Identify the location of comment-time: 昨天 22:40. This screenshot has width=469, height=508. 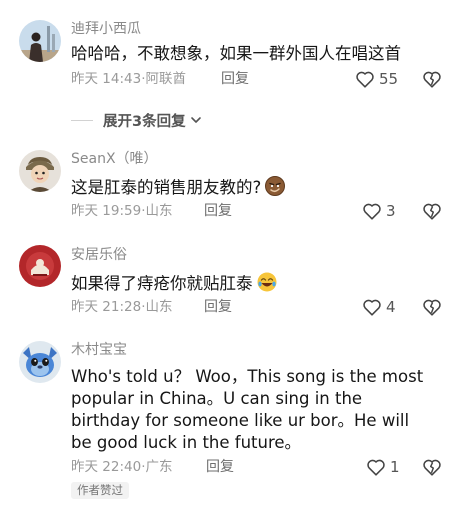
(106, 467).